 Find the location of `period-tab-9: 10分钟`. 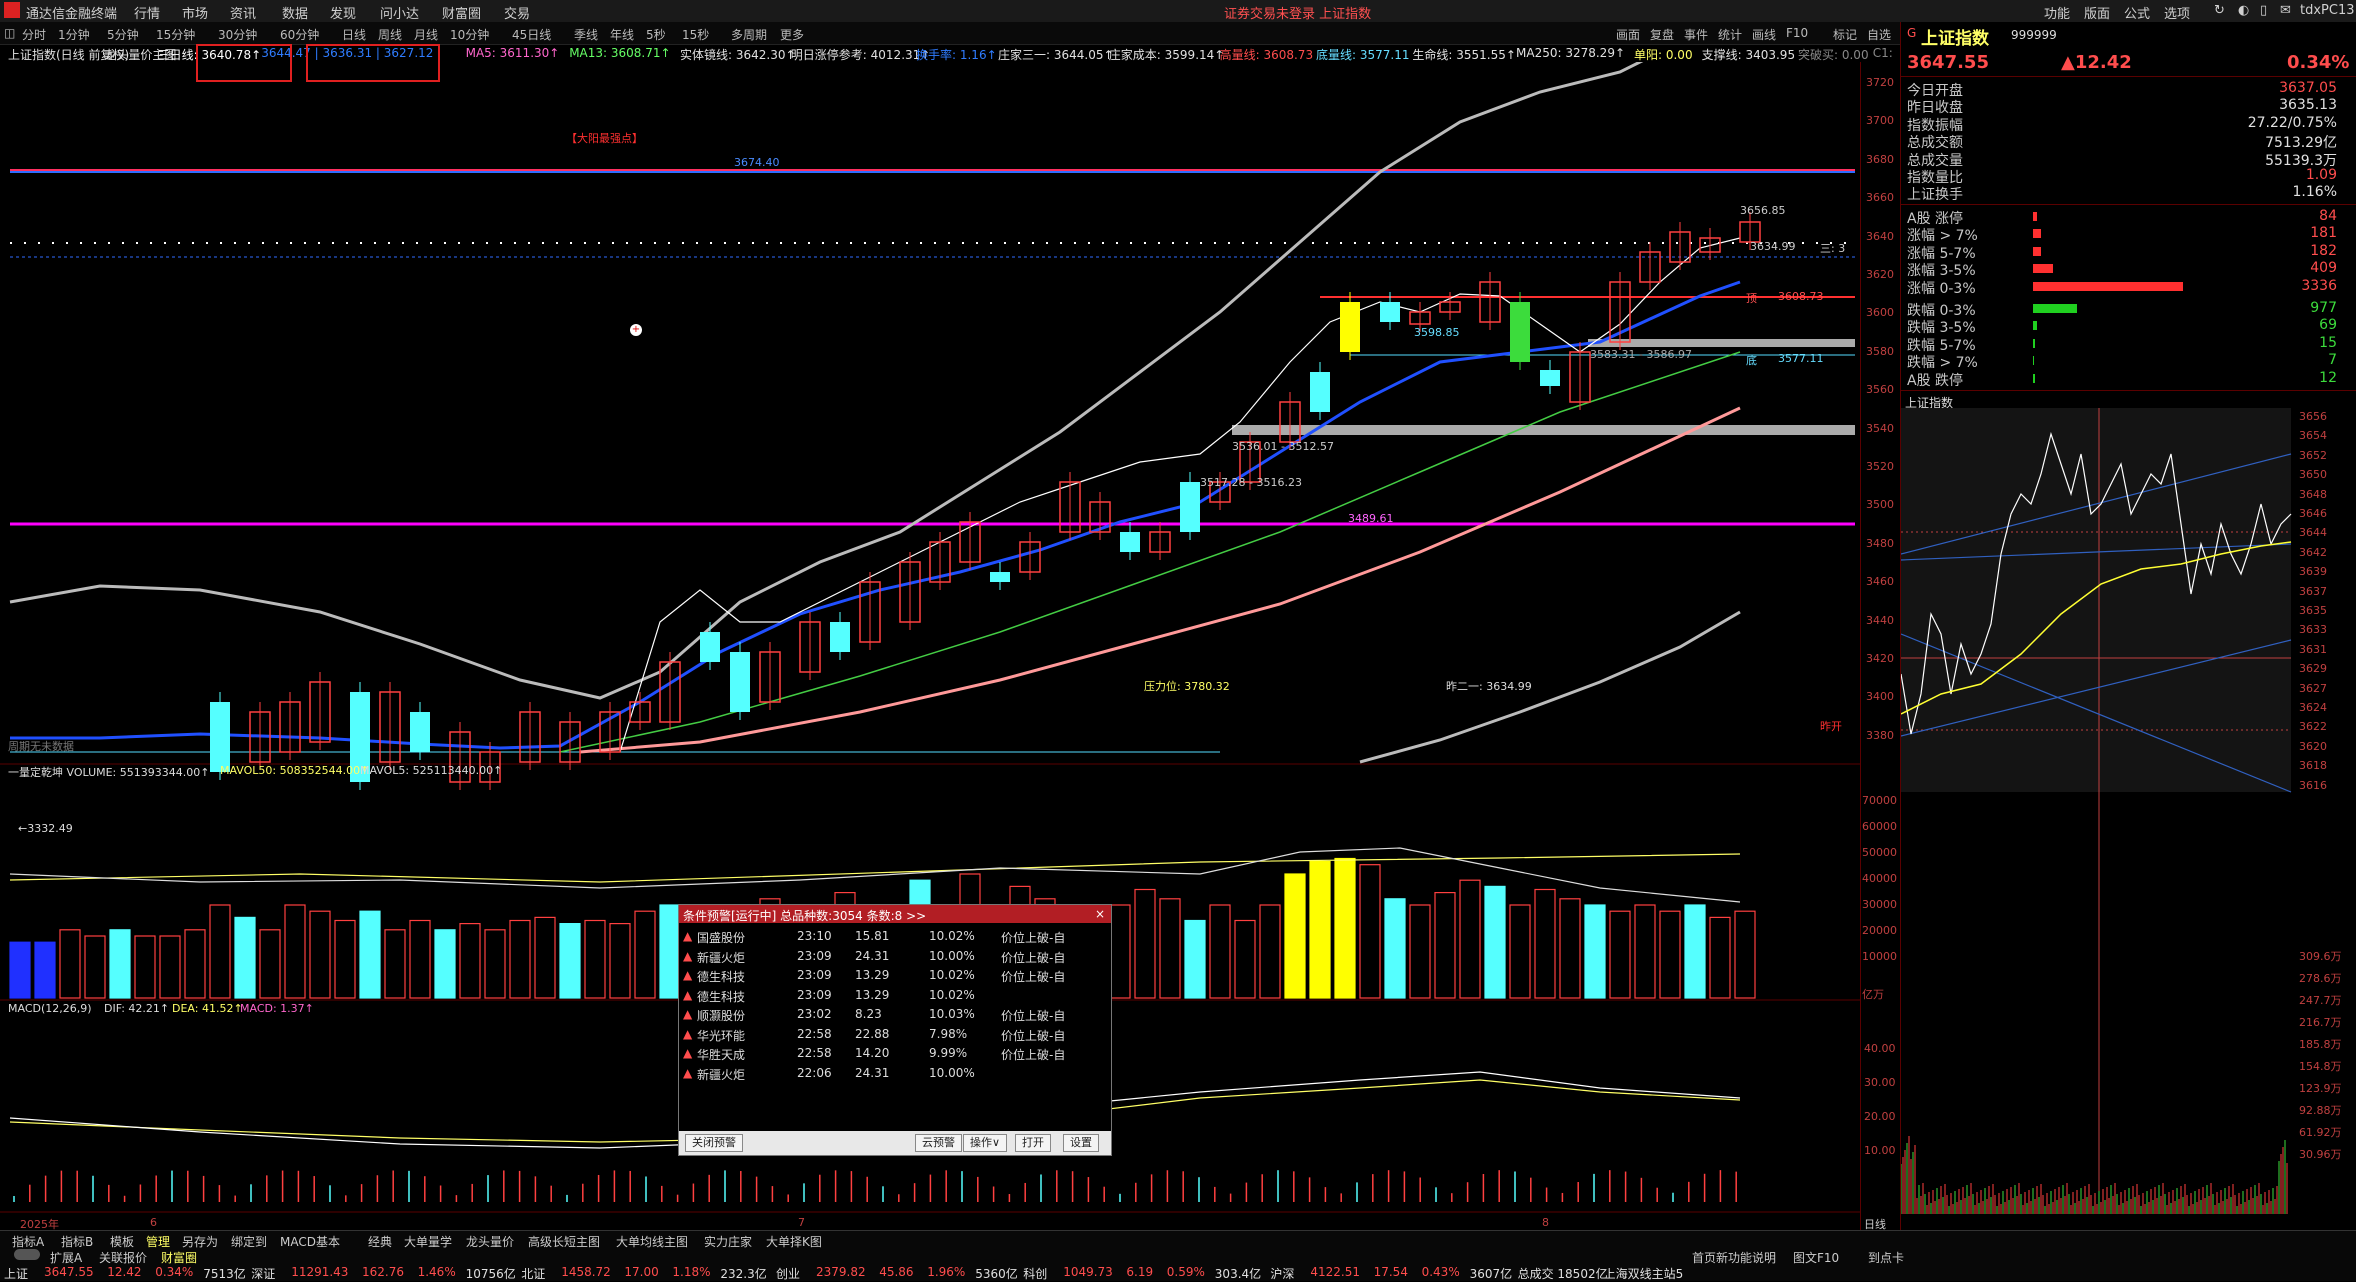

period-tab-9: 10分钟 is located at coordinates (469, 34).